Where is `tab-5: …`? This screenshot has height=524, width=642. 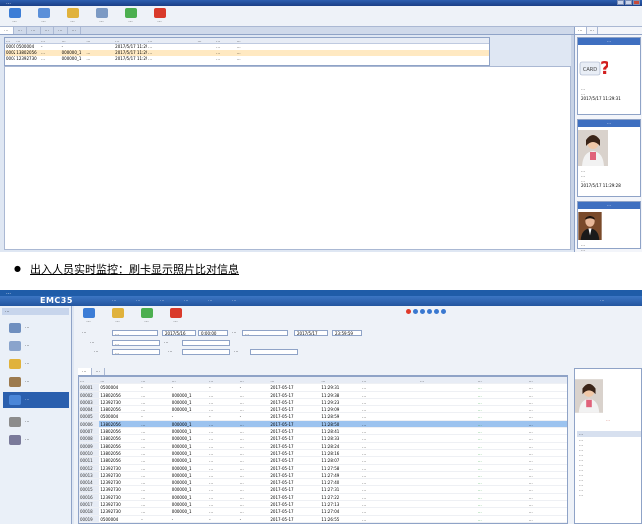 tab-5: … is located at coordinates (61, 30).